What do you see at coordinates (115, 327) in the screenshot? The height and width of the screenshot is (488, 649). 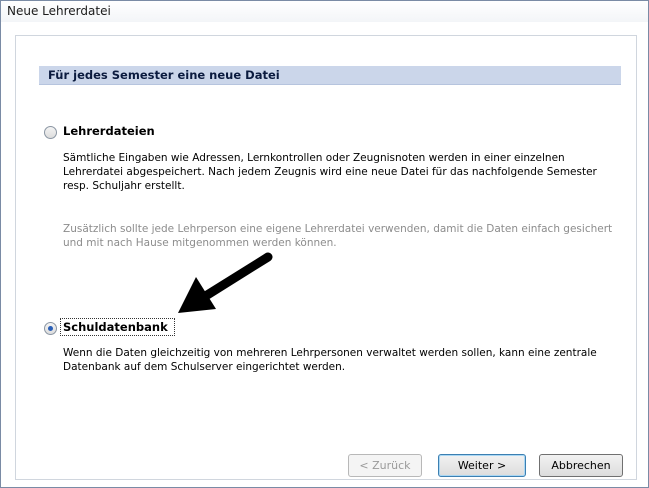 I see `option-label-schuldatenbank: Schuldatenbank` at bounding box center [115, 327].